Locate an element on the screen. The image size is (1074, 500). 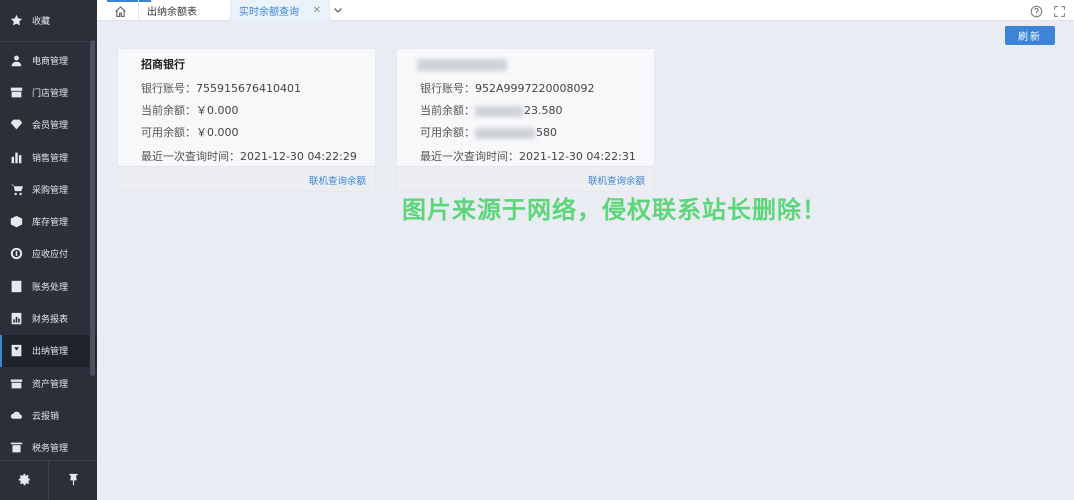
sidebar-item-cashier: 出纳管理 is located at coordinates (48, 350).